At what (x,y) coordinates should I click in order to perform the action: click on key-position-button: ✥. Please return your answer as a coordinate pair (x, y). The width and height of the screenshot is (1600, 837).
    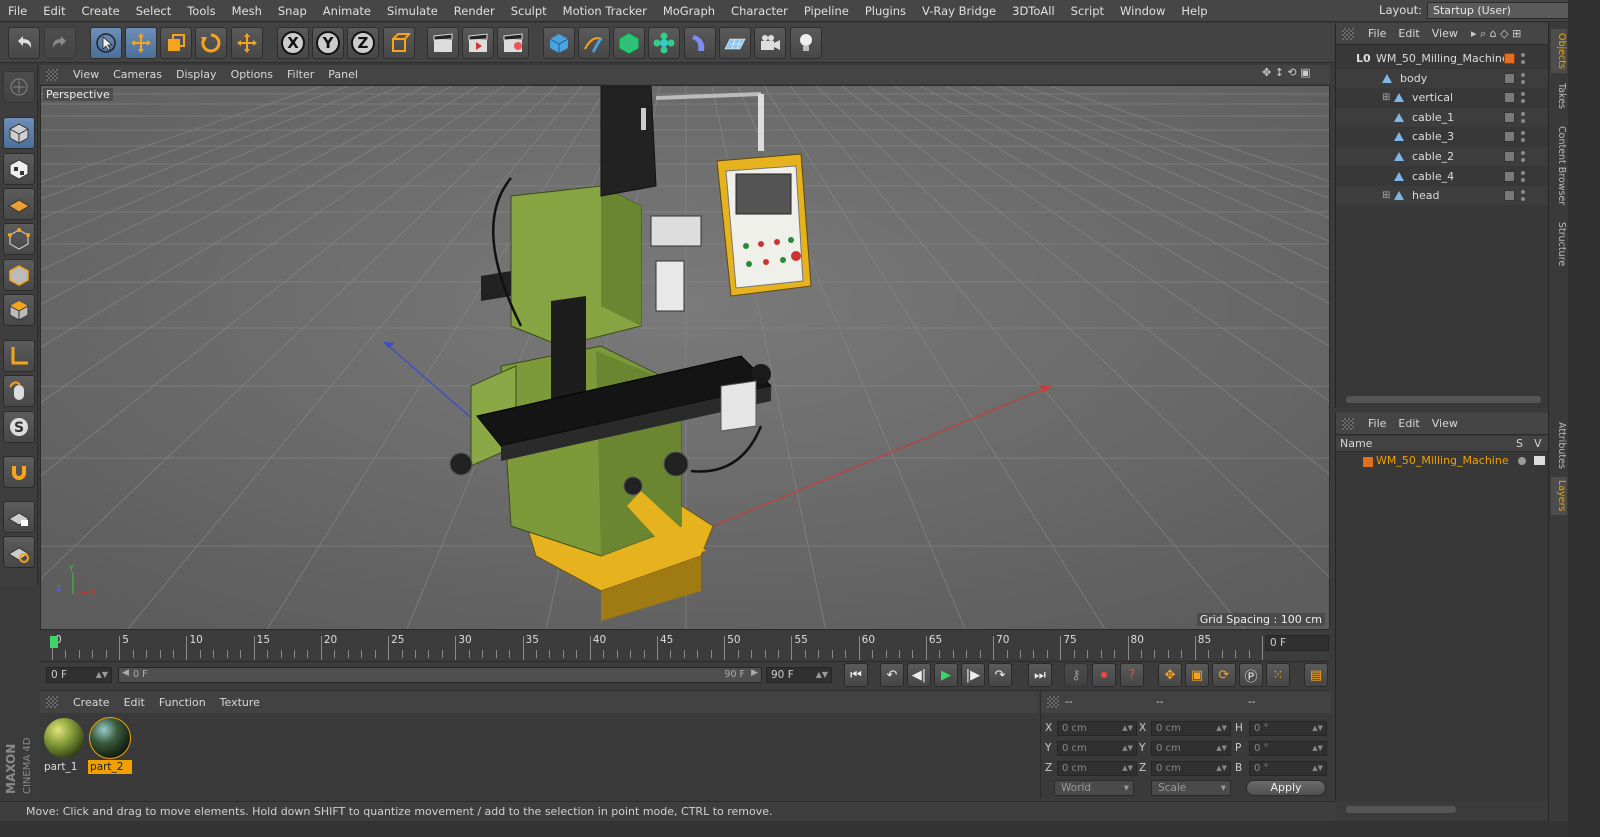
    Looking at the image, I should click on (1170, 675).